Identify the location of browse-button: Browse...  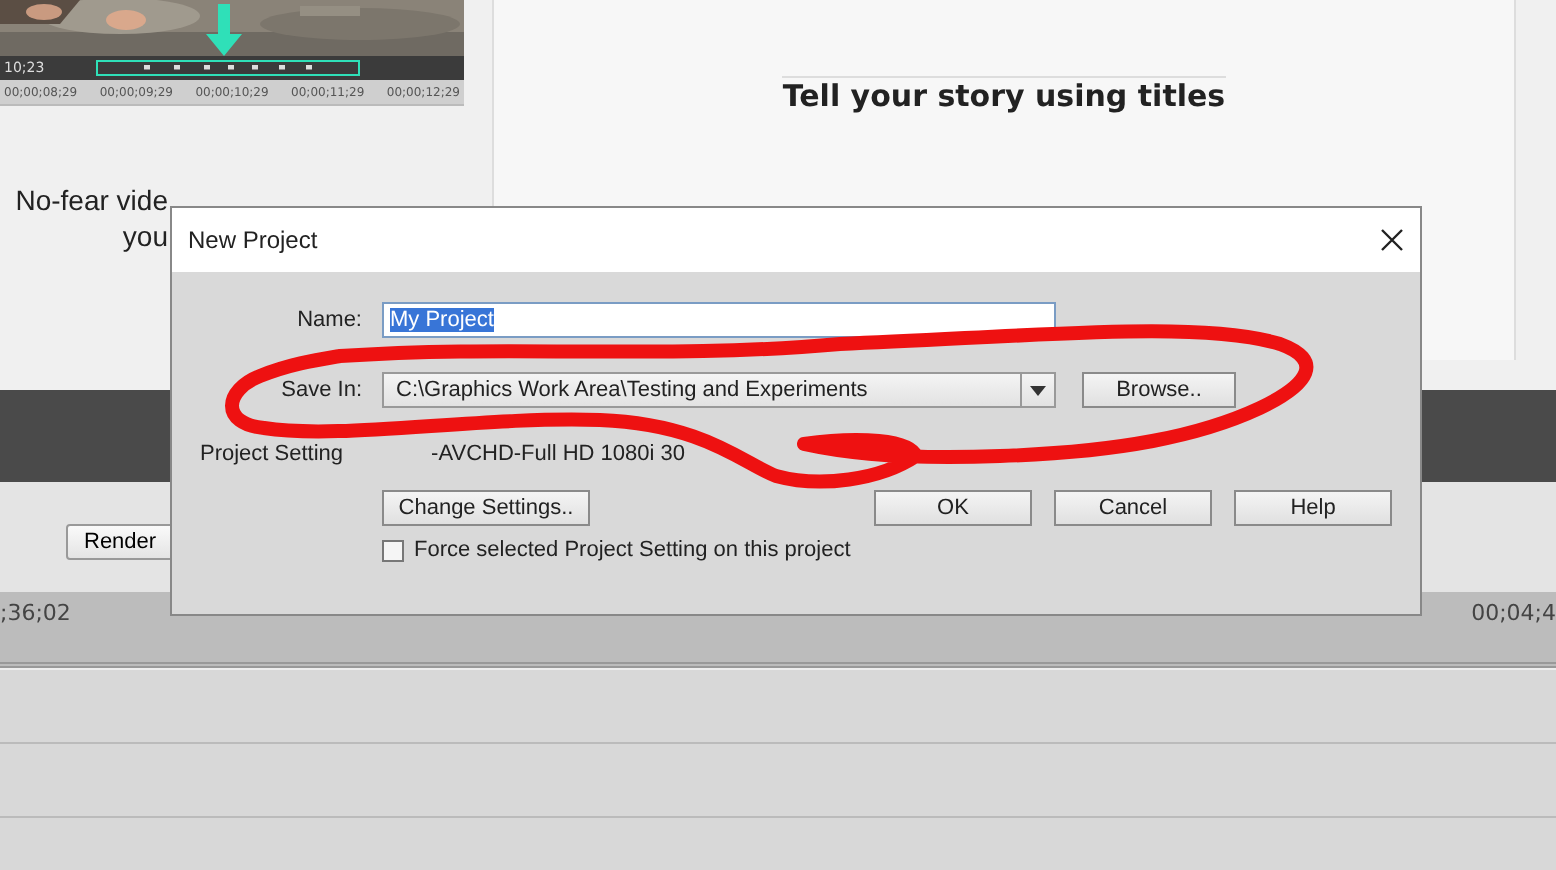
(1159, 390).